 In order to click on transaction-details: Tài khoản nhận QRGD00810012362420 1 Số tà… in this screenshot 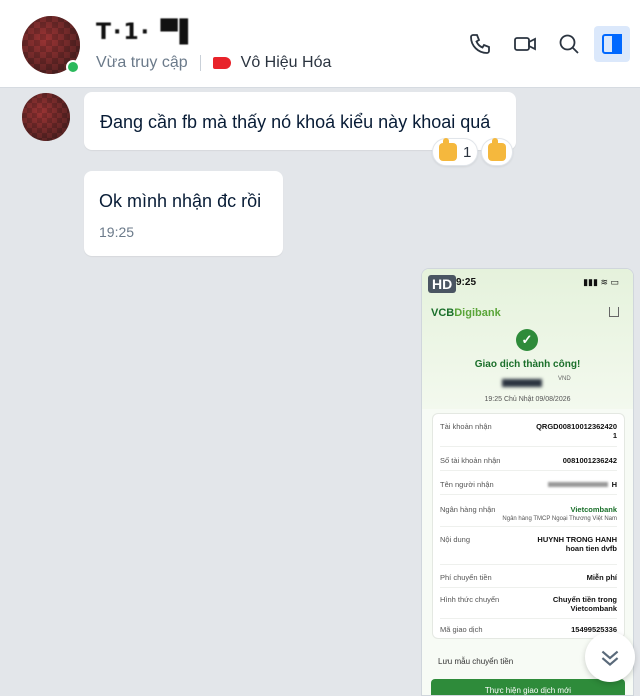, I will do `click(528, 526)`.